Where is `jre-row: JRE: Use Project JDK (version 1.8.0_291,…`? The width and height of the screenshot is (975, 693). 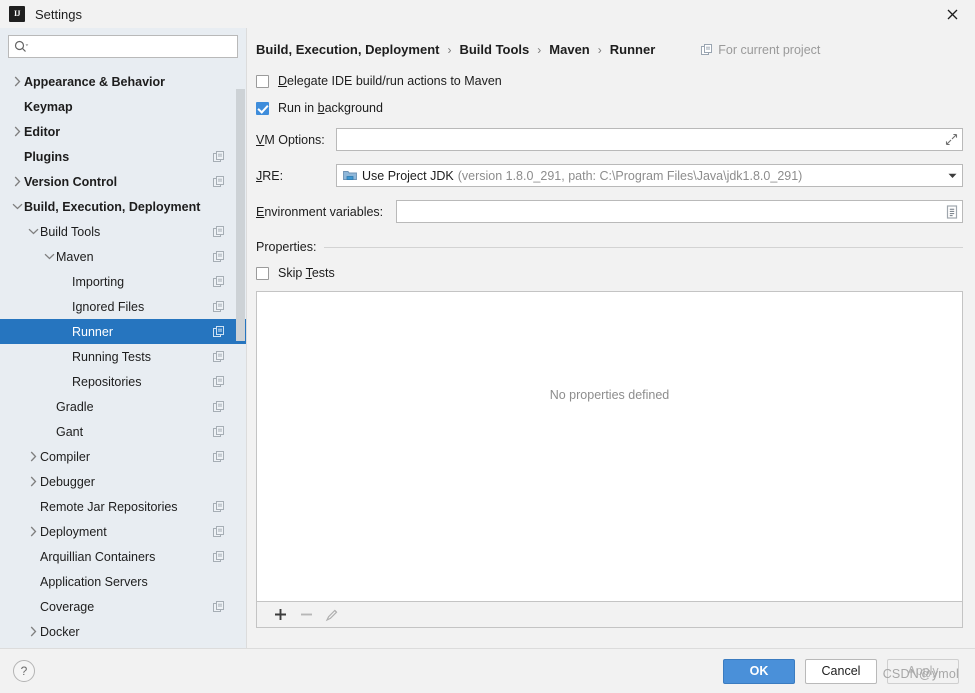
jre-row: JRE: Use Project JDK (version 1.8.0_291,… is located at coordinates (609, 175).